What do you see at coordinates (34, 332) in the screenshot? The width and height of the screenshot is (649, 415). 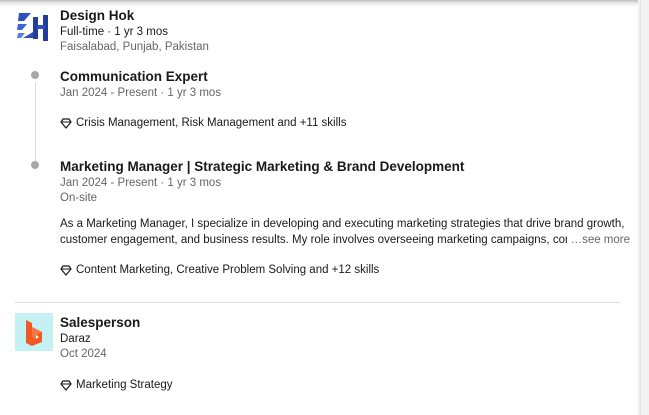 I see `daraz-logo` at bounding box center [34, 332].